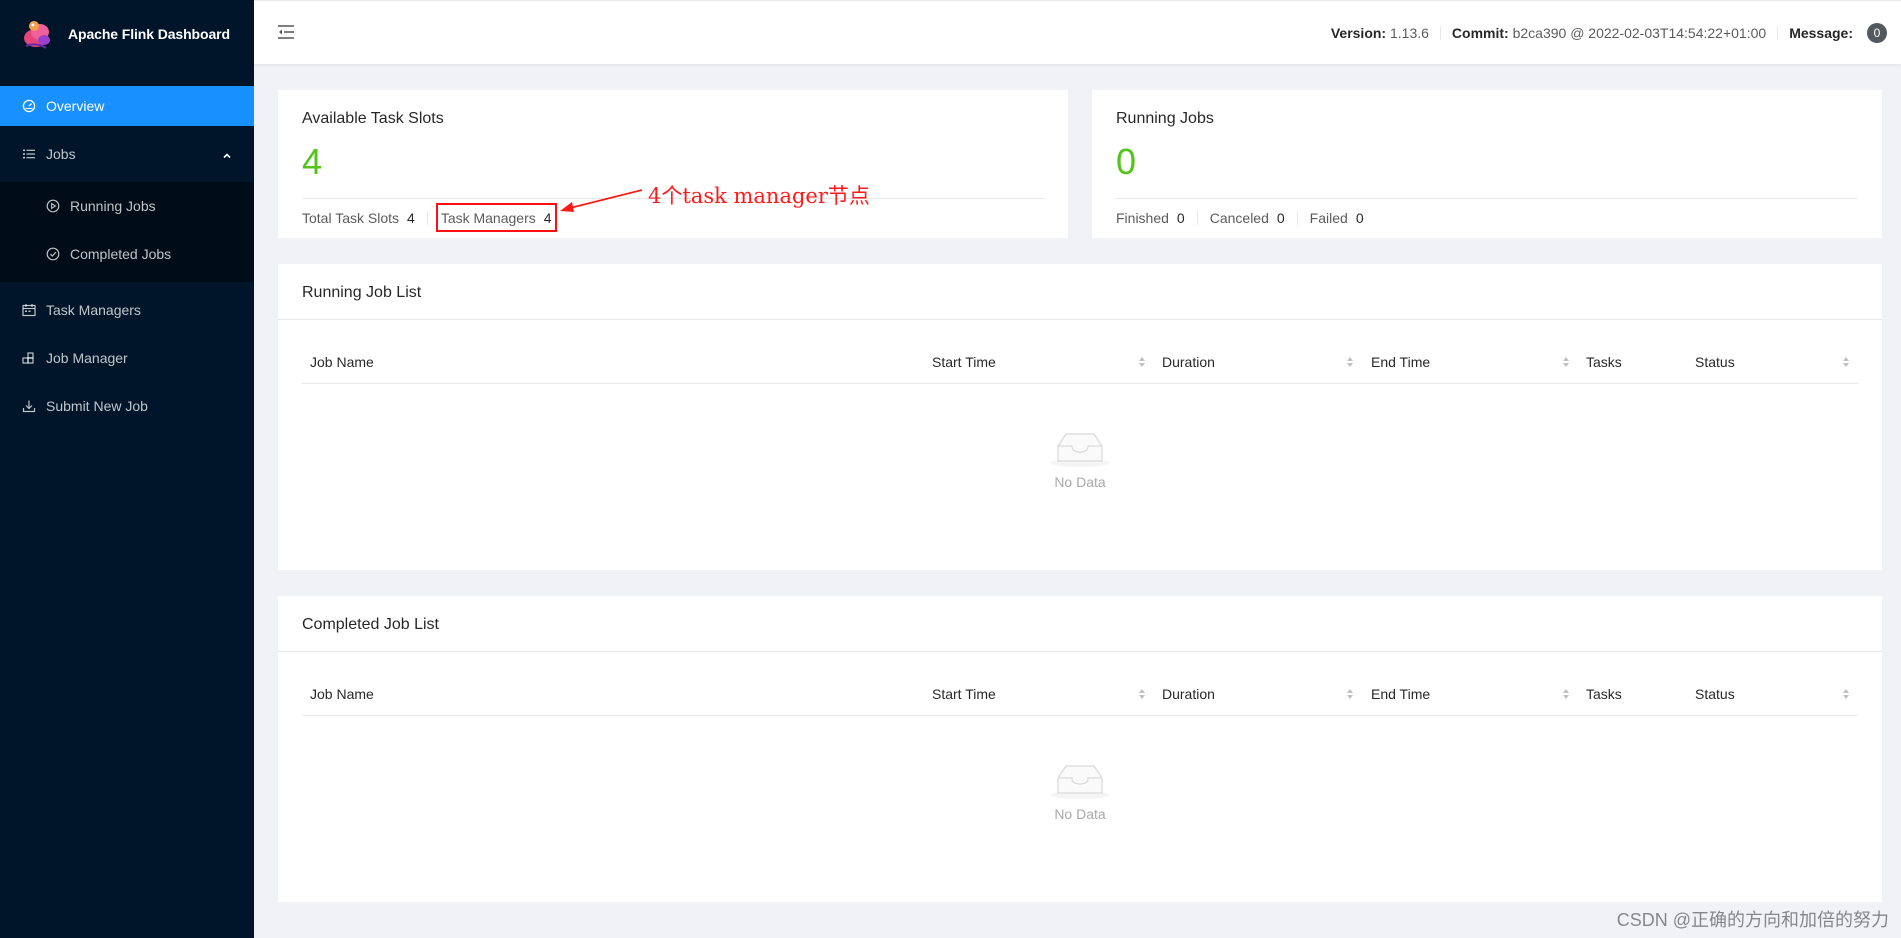 The height and width of the screenshot is (938, 1901). I want to click on logo: Apache Flink Dashboard, so click(127, 34).